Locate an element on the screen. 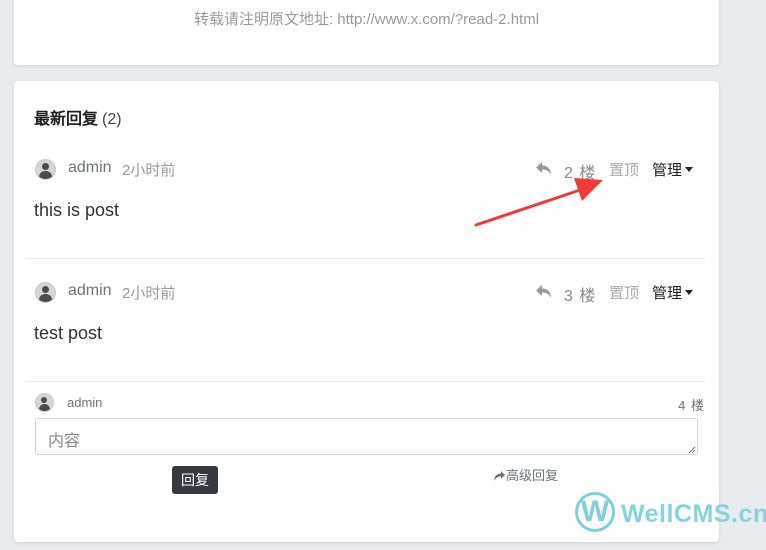 The height and width of the screenshot is (550, 766). replies-heading: 最新回复 (2) is located at coordinates (78, 117).